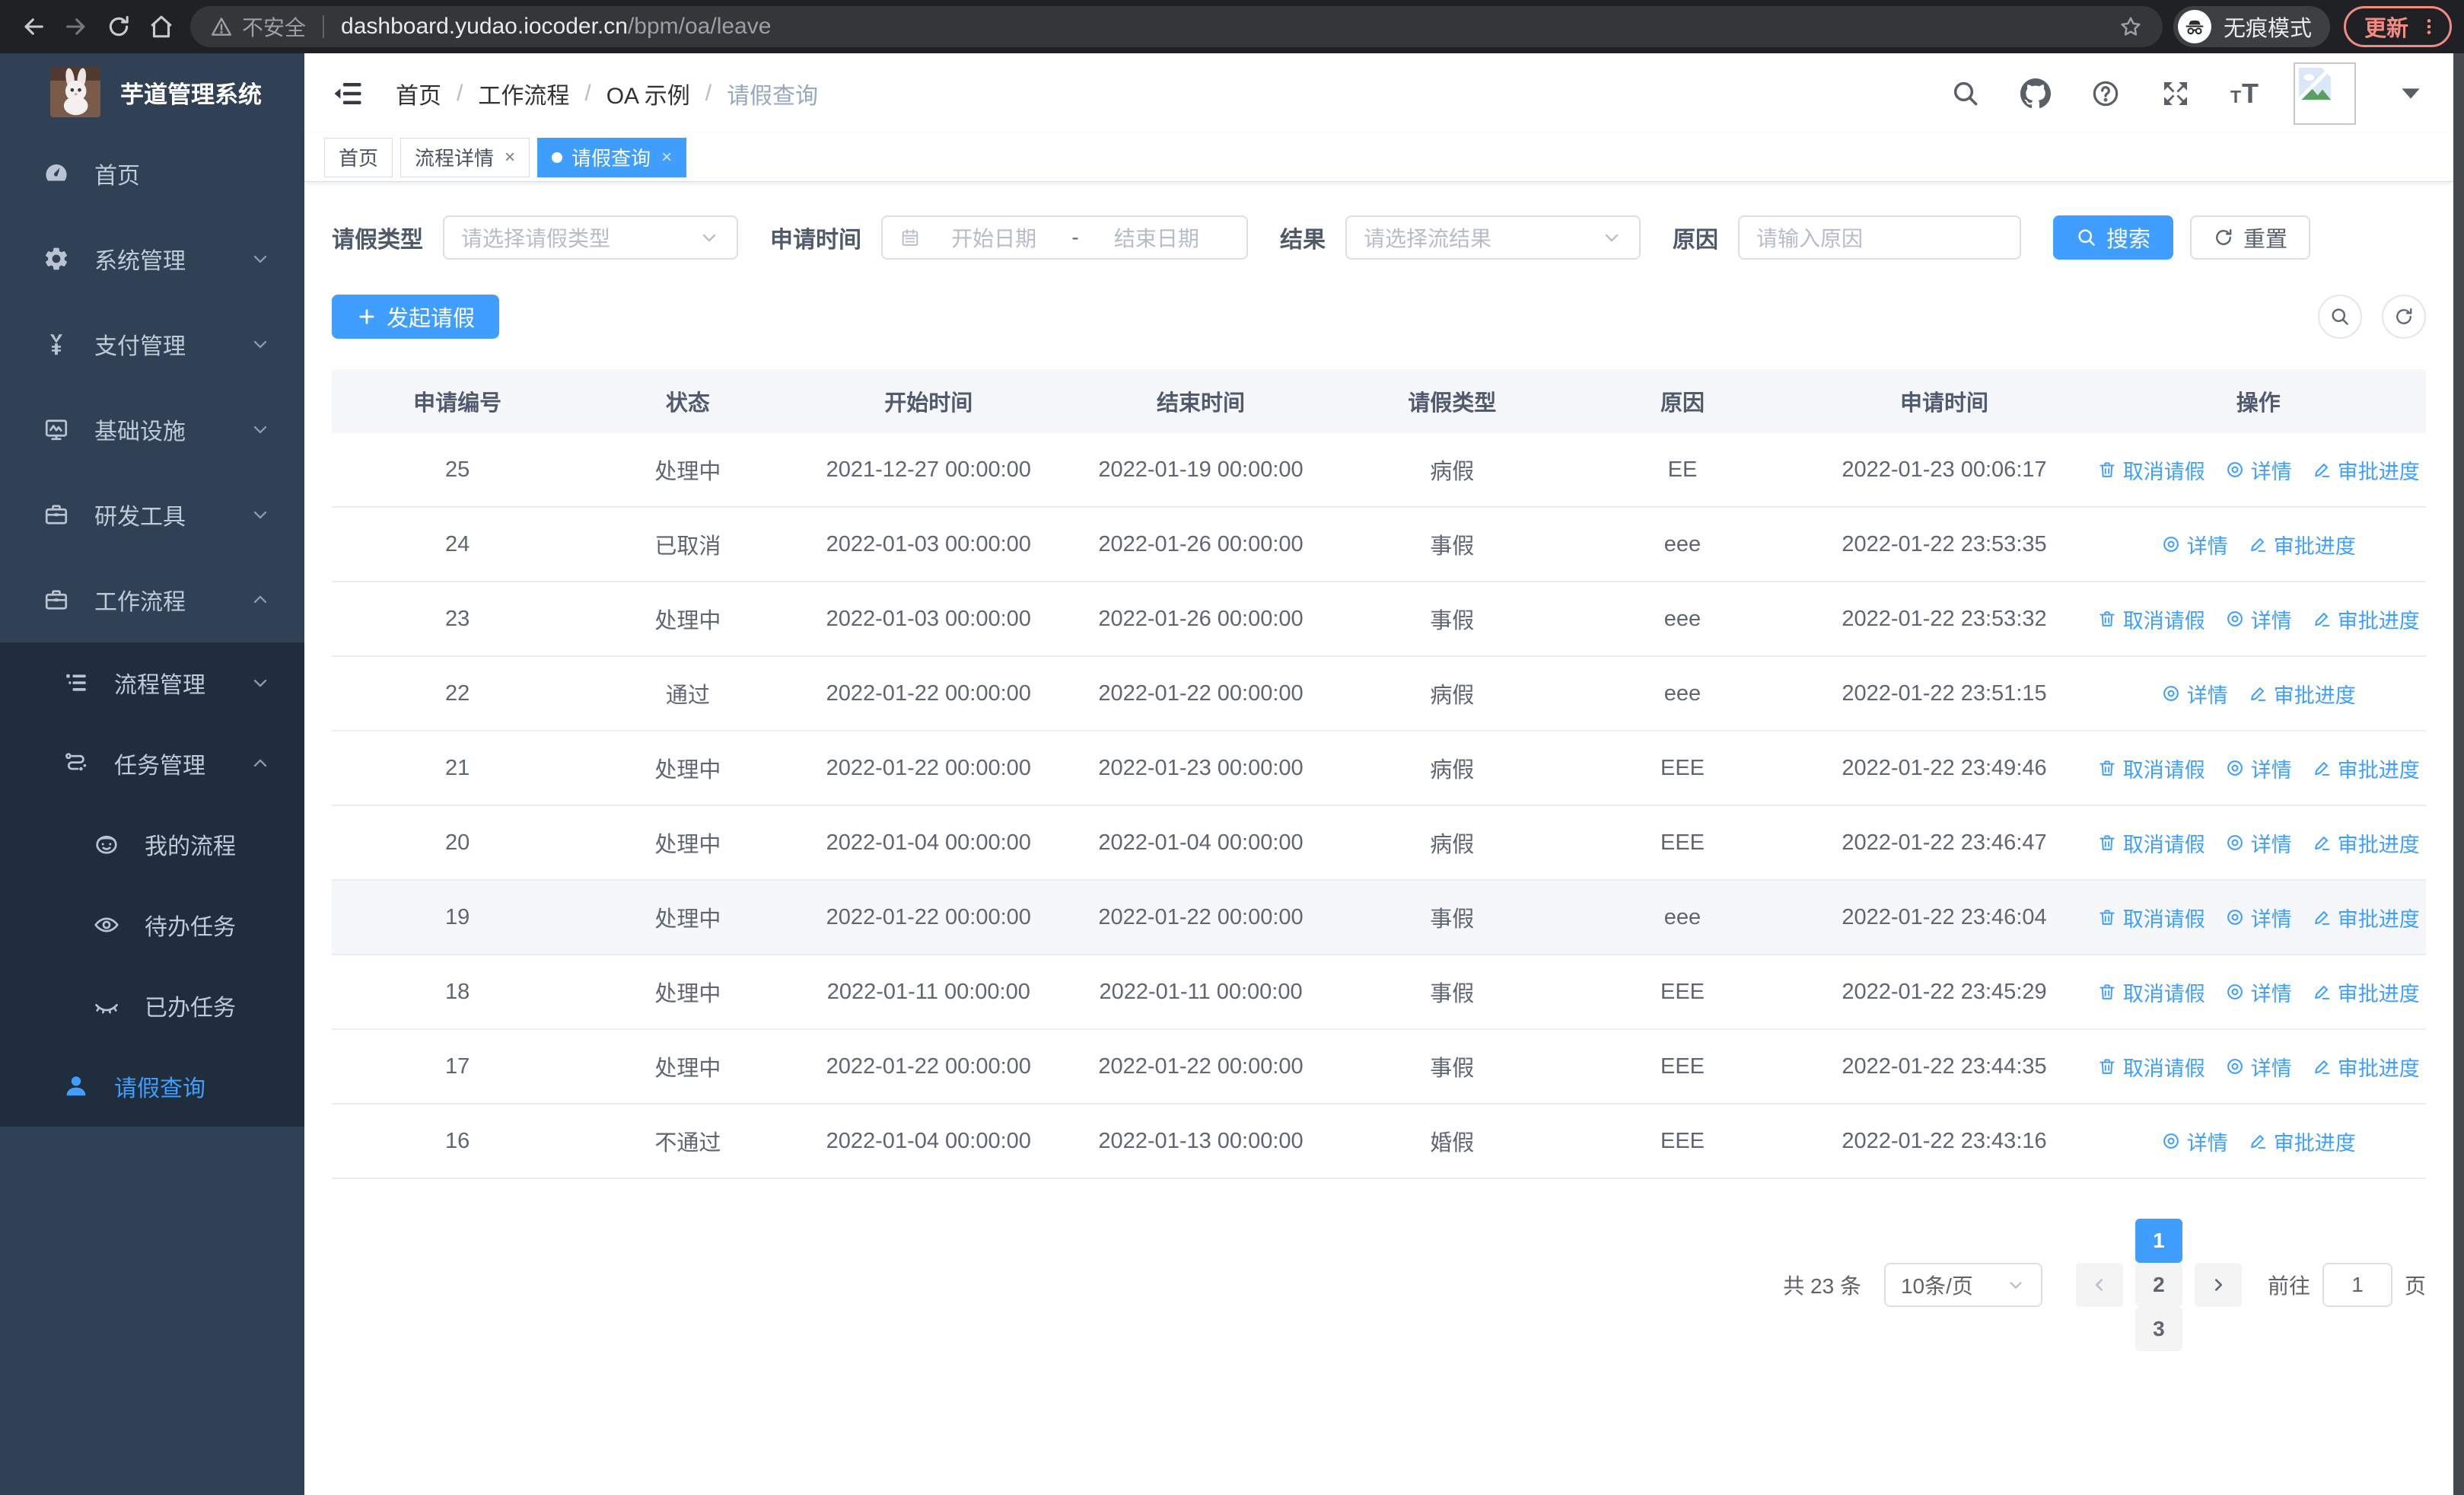 Image resolution: width=2464 pixels, height=1495 pixels. I want to click on reset-button: 重置, so click(2250, 237).